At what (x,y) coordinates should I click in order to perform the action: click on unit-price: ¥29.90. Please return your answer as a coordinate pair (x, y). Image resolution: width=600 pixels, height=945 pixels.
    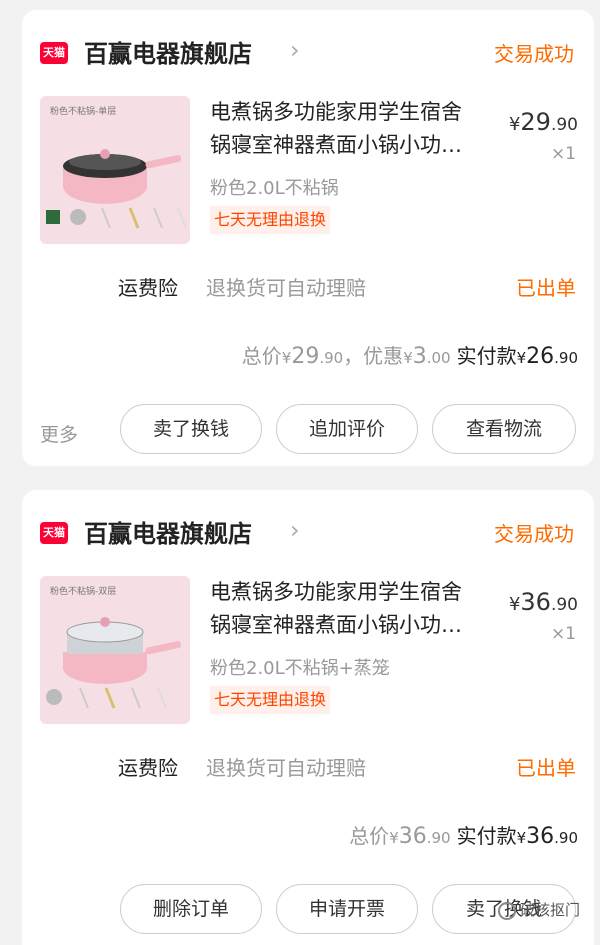
    Looking at the image, I should click on (543, 122).